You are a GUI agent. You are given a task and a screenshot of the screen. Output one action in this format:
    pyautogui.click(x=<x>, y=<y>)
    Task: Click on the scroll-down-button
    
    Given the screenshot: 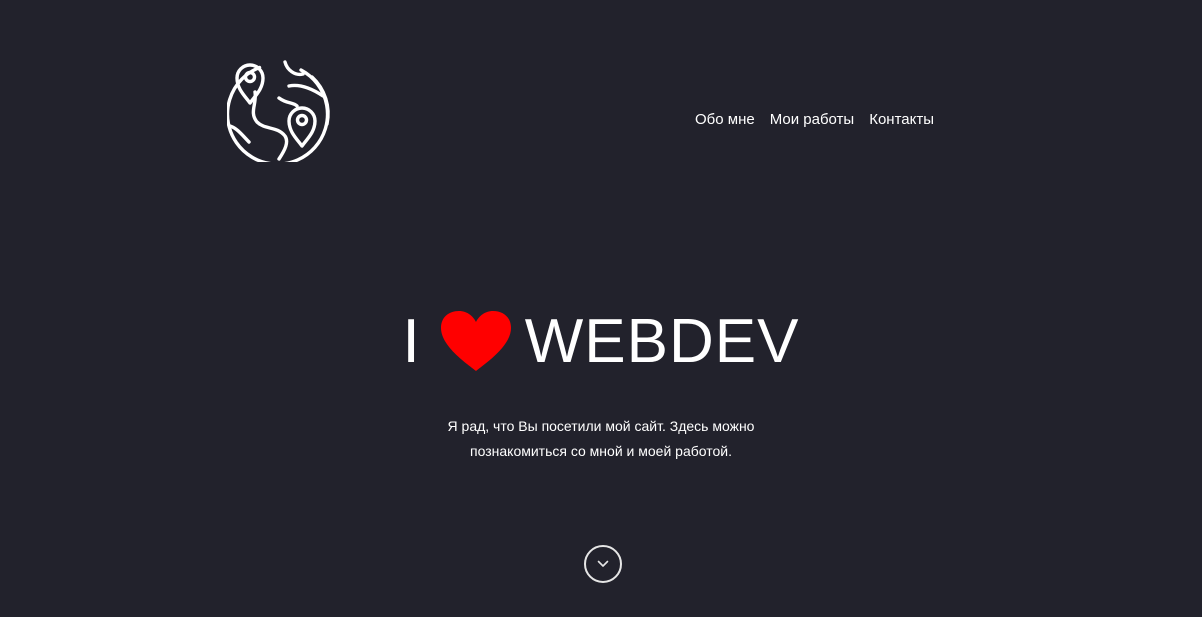 What is the action you would take?
    pyautogui.click(x=603, y=564)
    